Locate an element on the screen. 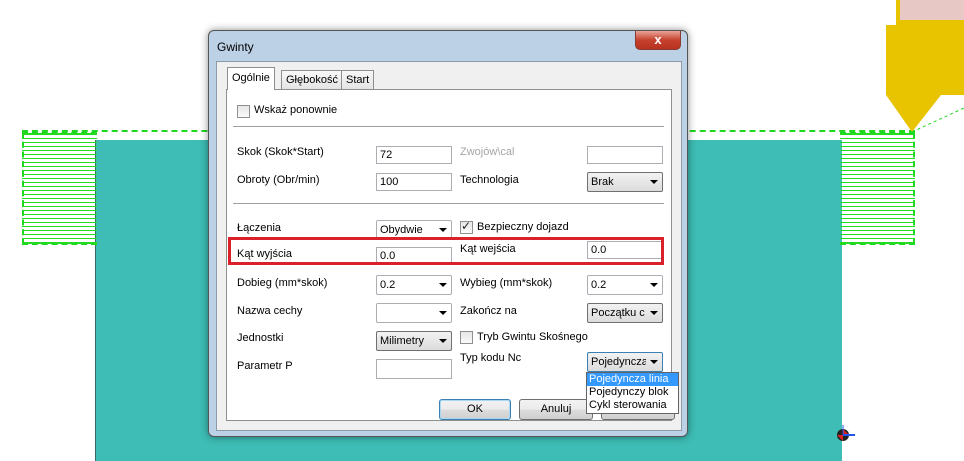  approach-value: 0.2 is located at coordinates (388, 285).